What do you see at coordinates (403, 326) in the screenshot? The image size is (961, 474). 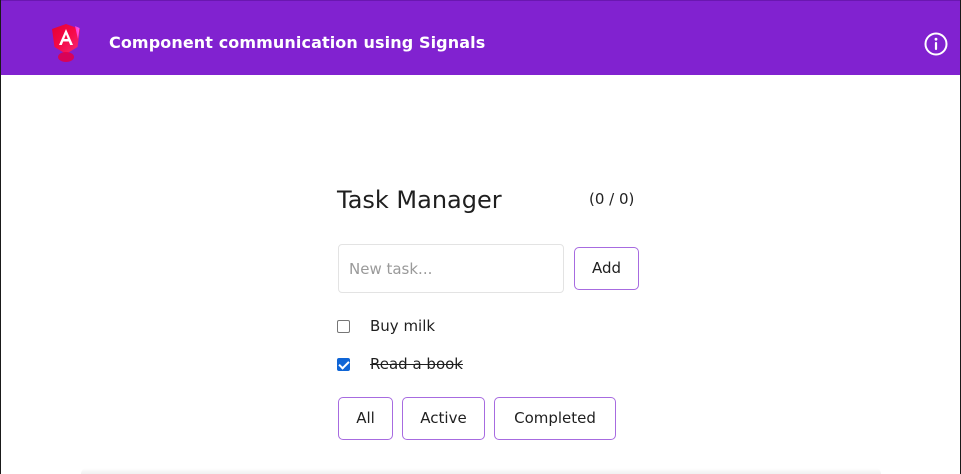 I see `task-label: Buy milk` at bounding box center [403, 326].